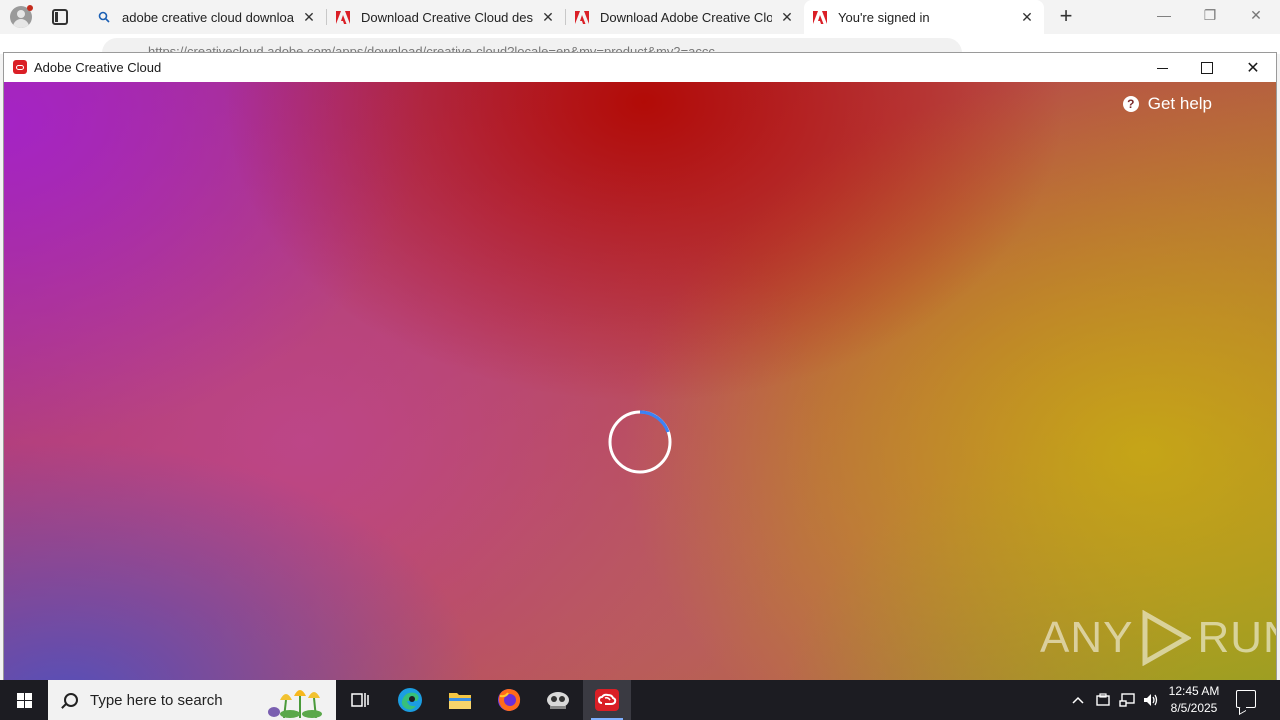  I want to click on notification-center-icon, so click(1246, 699).